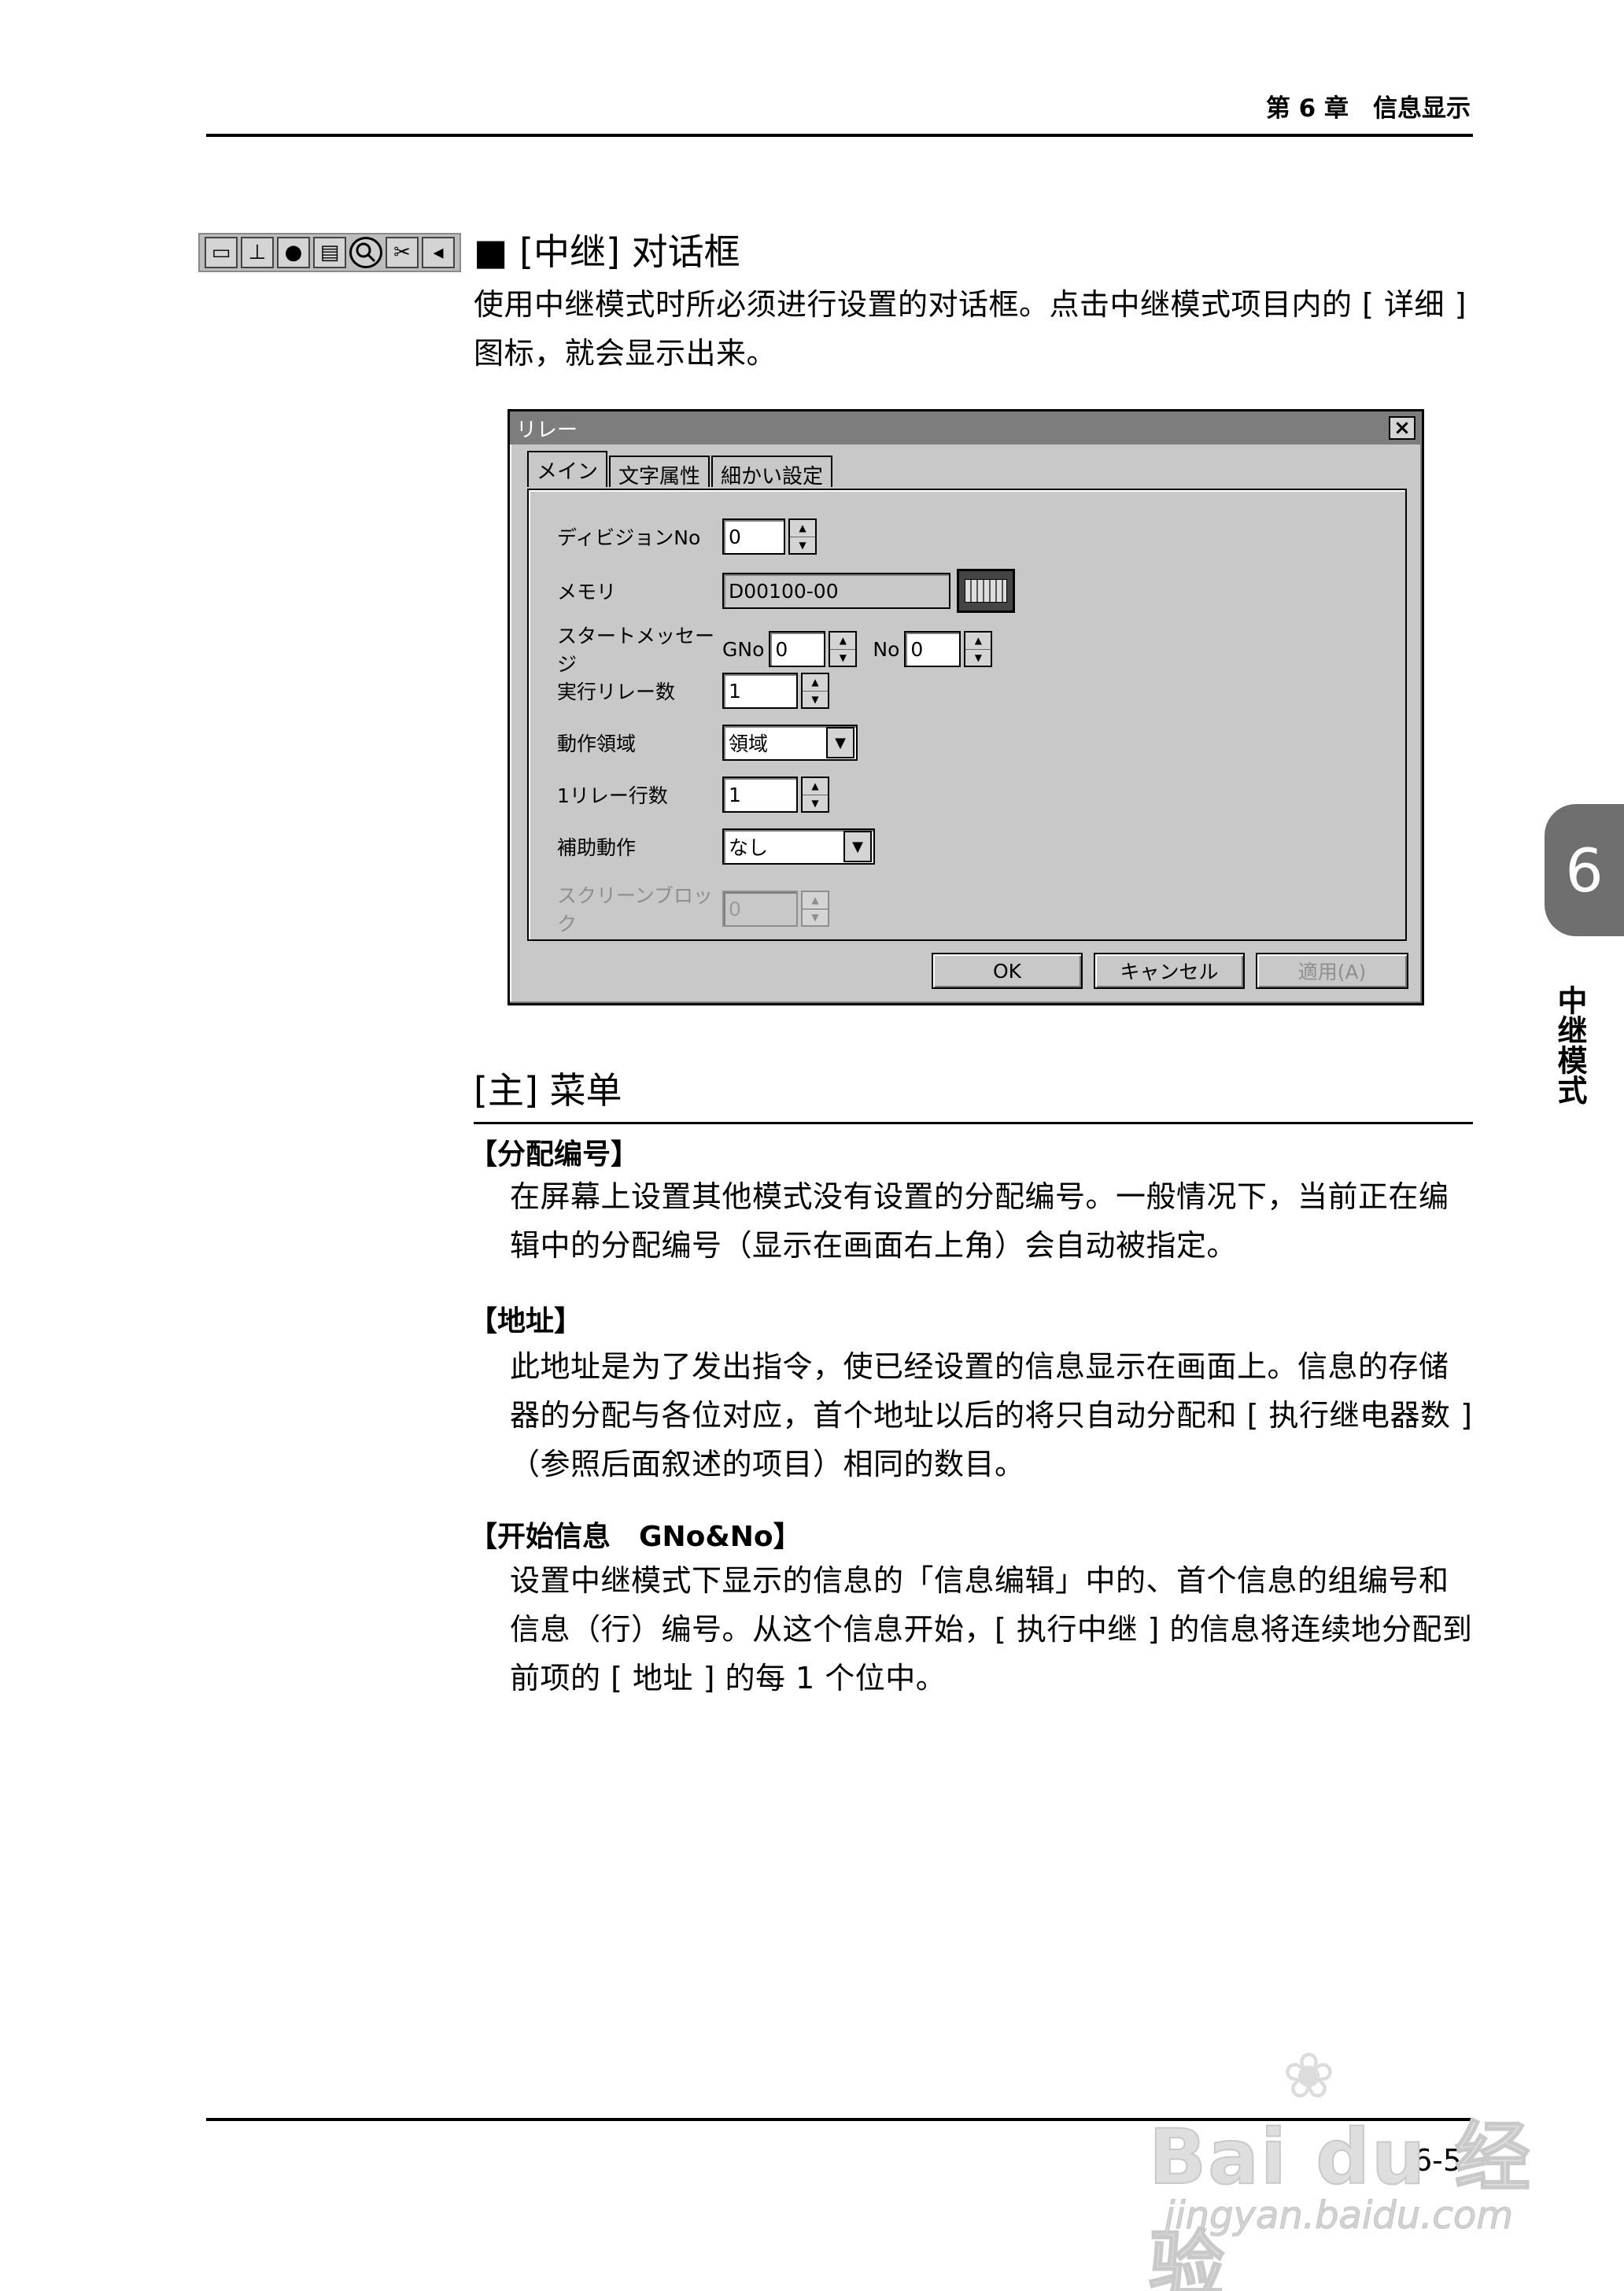 The height and width of the screenshot is (2291, 1624). I want to click on header-chapter: 第 6 章 信息显示, so click(1368, 108).